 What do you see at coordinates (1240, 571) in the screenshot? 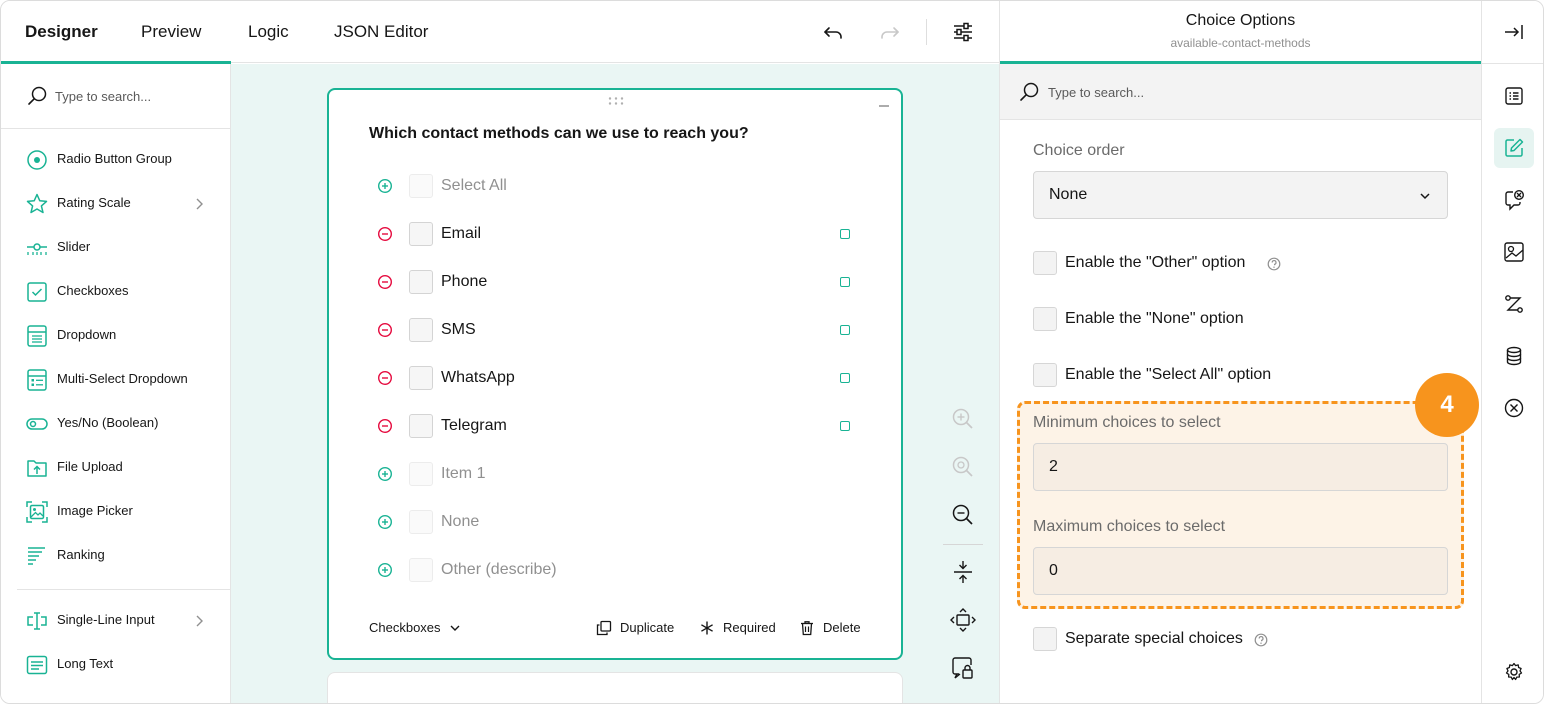
I see `max-choices-input` at bounding box center [1240, 571].